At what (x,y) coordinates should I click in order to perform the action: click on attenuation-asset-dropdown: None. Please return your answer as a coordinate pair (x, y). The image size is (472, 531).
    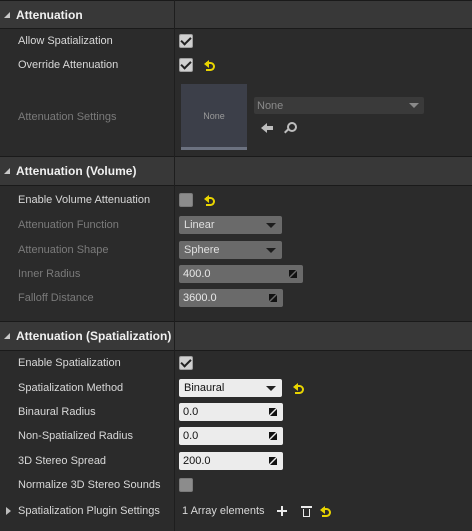
    Looking at the image, I should click on (339, 105).